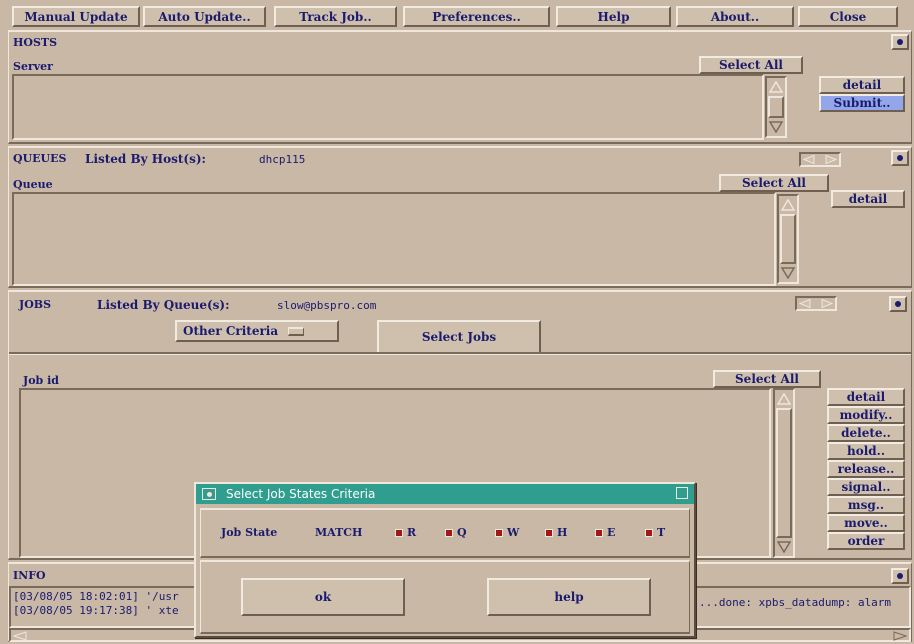  What do you see at coordinates (204, 16) in the screenshot?
I see `auto-update-button: Auto Update..` at bounding box center [204, 16].